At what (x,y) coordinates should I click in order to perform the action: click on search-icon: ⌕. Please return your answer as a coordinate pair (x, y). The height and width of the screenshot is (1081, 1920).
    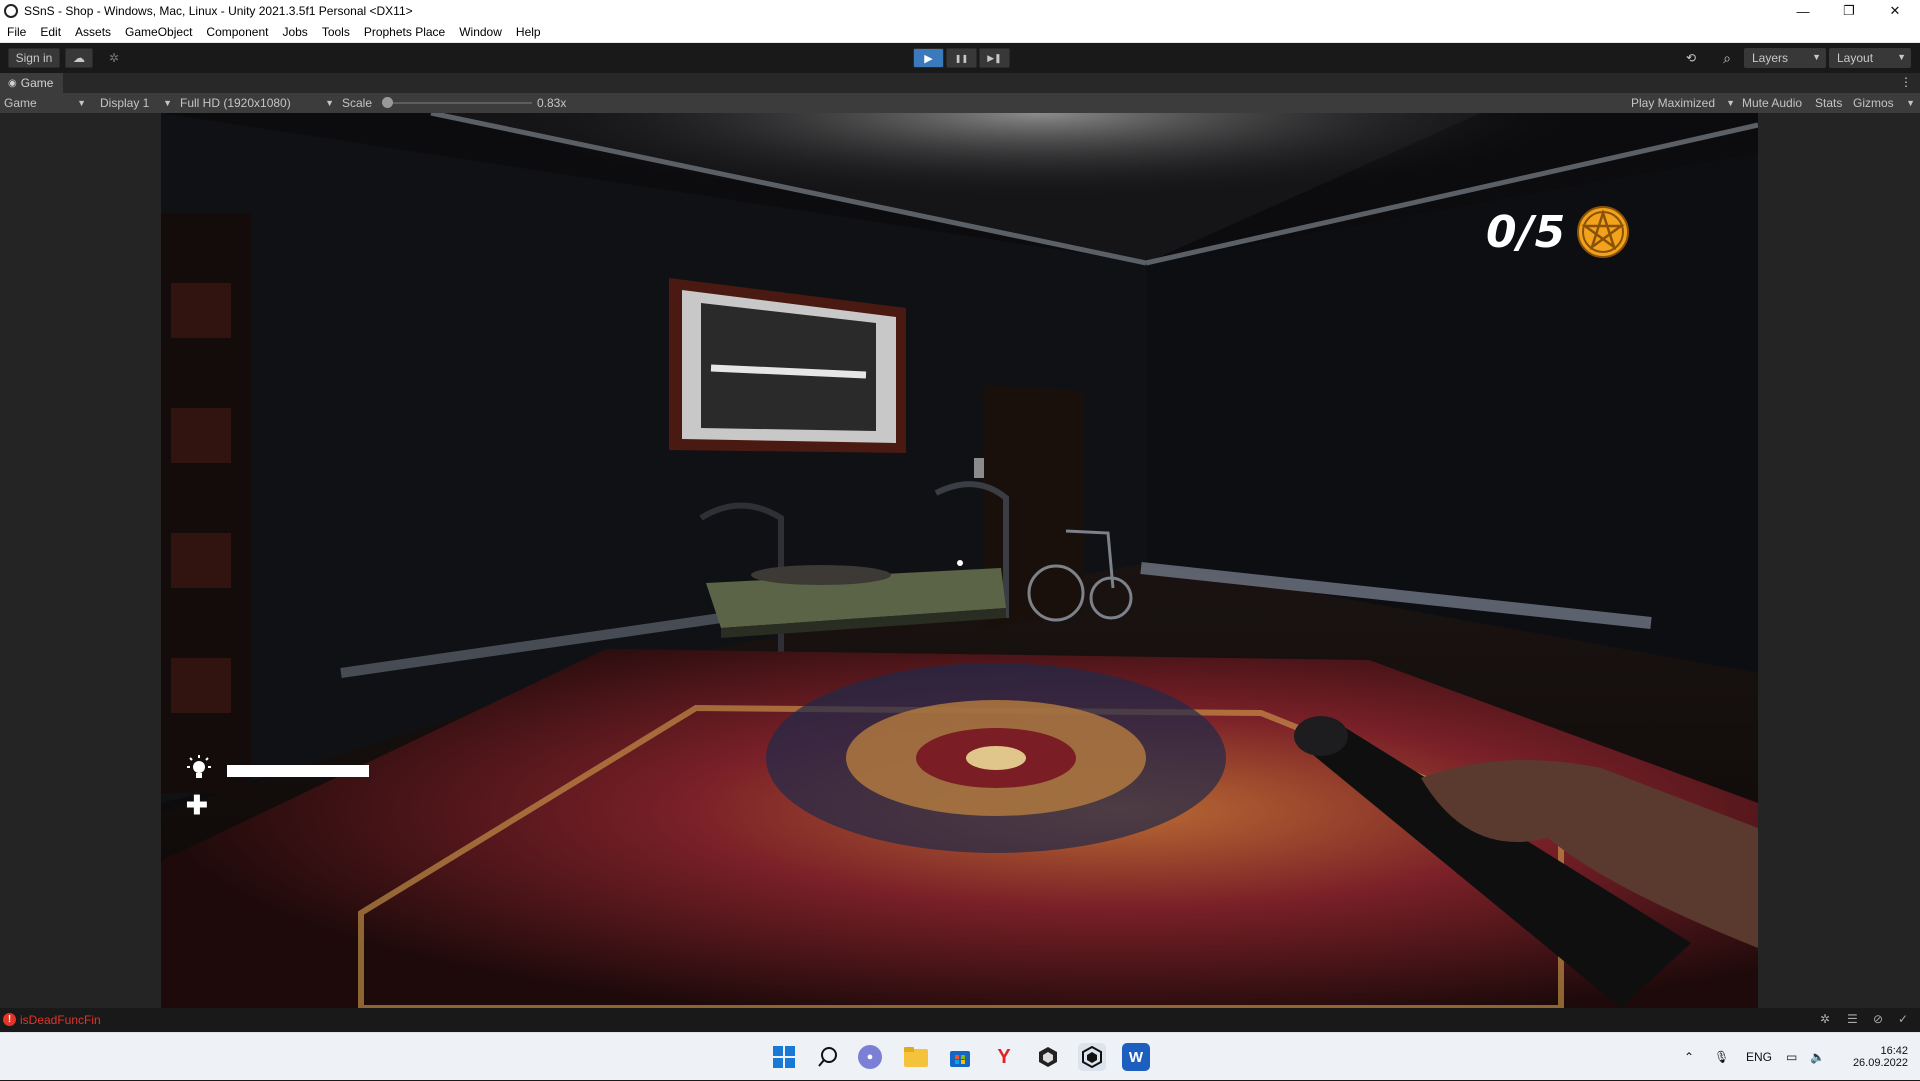
    Looking at the image, I should click on (1727, 58).